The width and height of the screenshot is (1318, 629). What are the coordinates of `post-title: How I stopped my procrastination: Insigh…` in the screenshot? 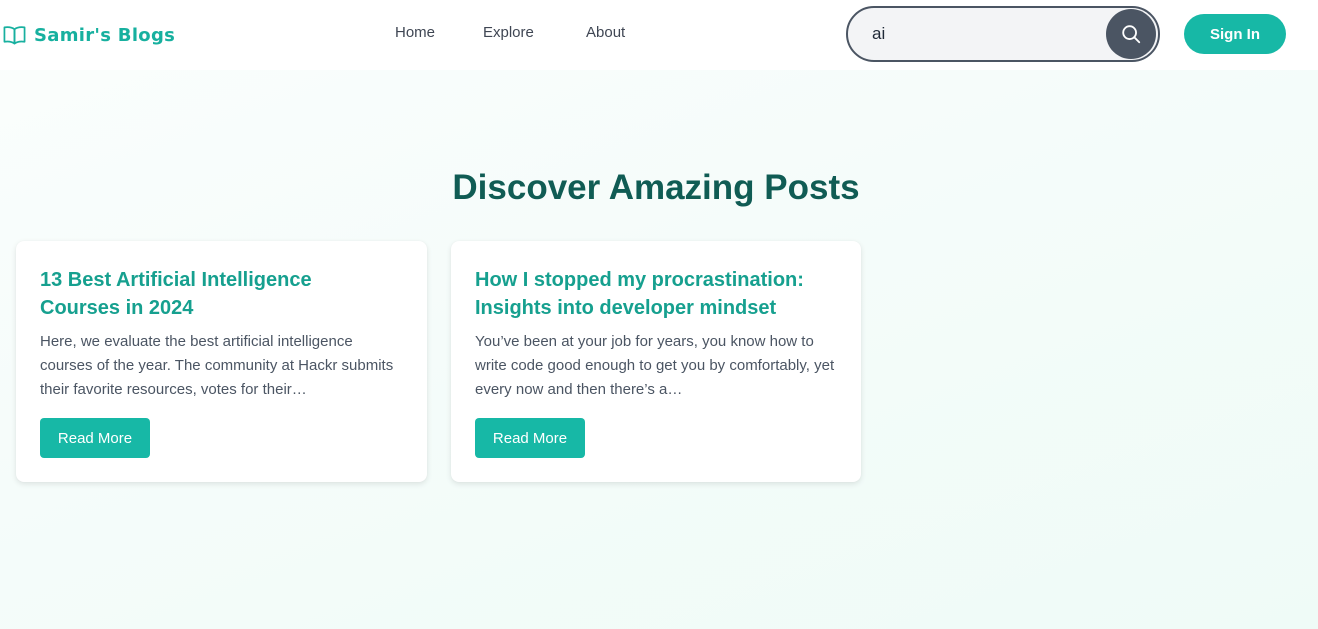 It's located at (650, 294).